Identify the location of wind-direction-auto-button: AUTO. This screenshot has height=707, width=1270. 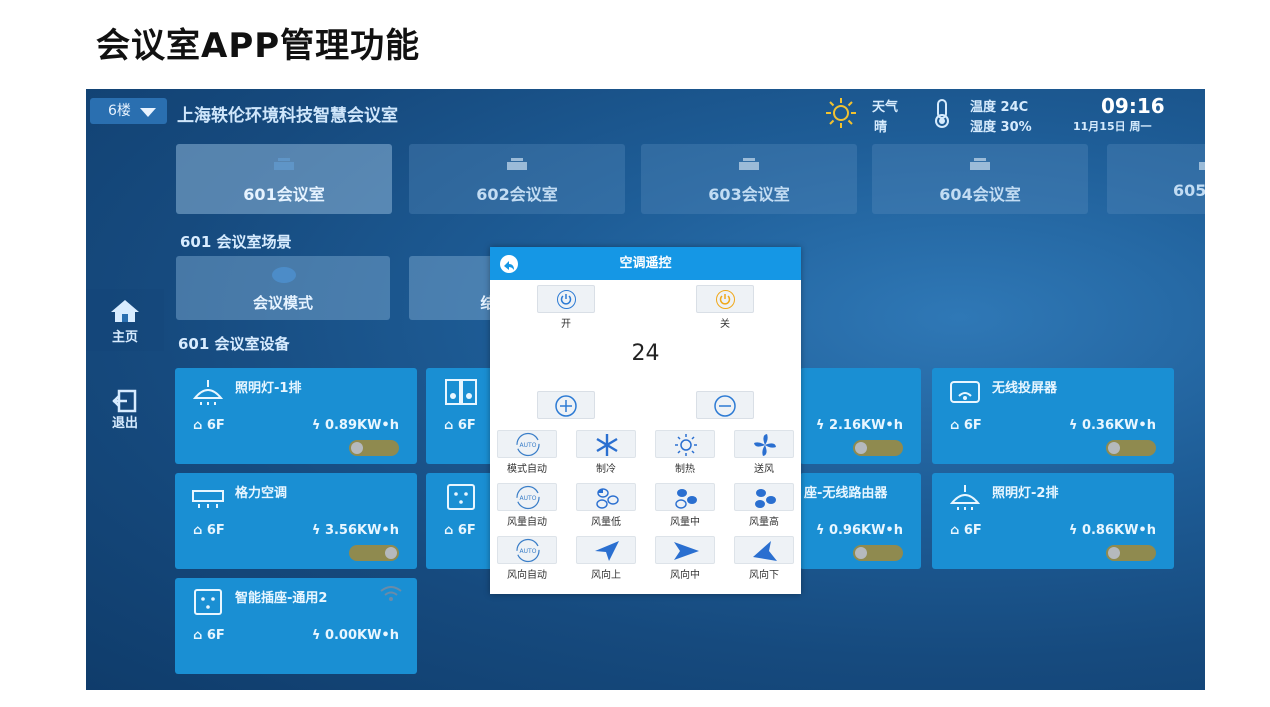
(527, 550).